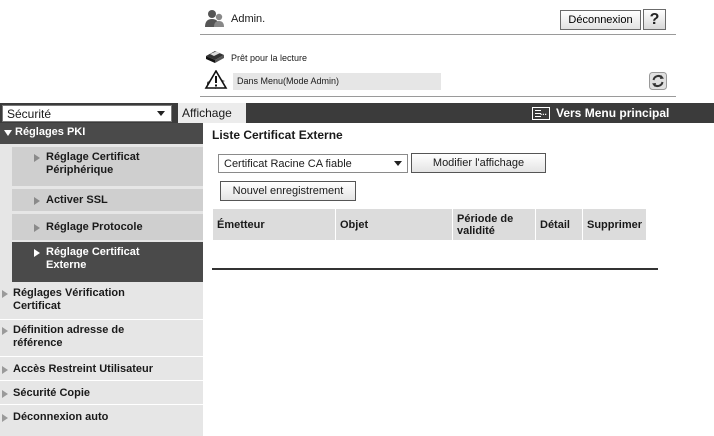  Describe the element at coordinates (77, 200) in the screenshot. I see `sidebar-item-label: Activer SSL` at that location.